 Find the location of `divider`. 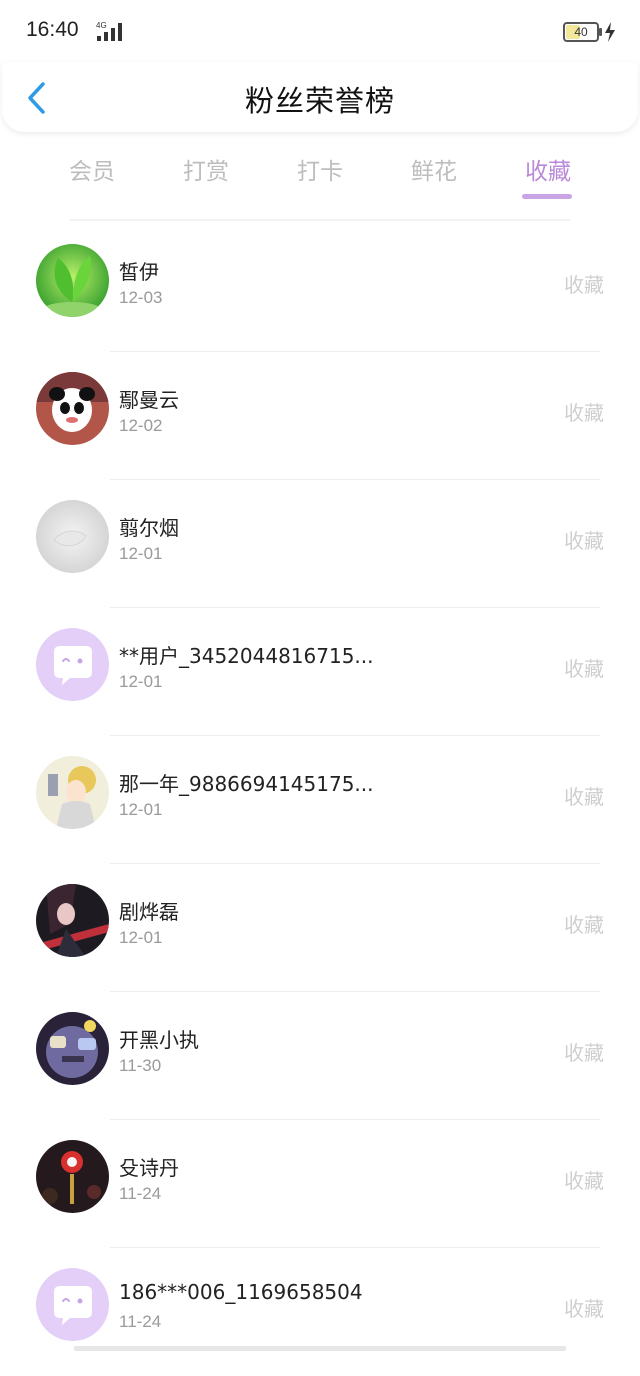

divider is located at coordinates (320, 220).